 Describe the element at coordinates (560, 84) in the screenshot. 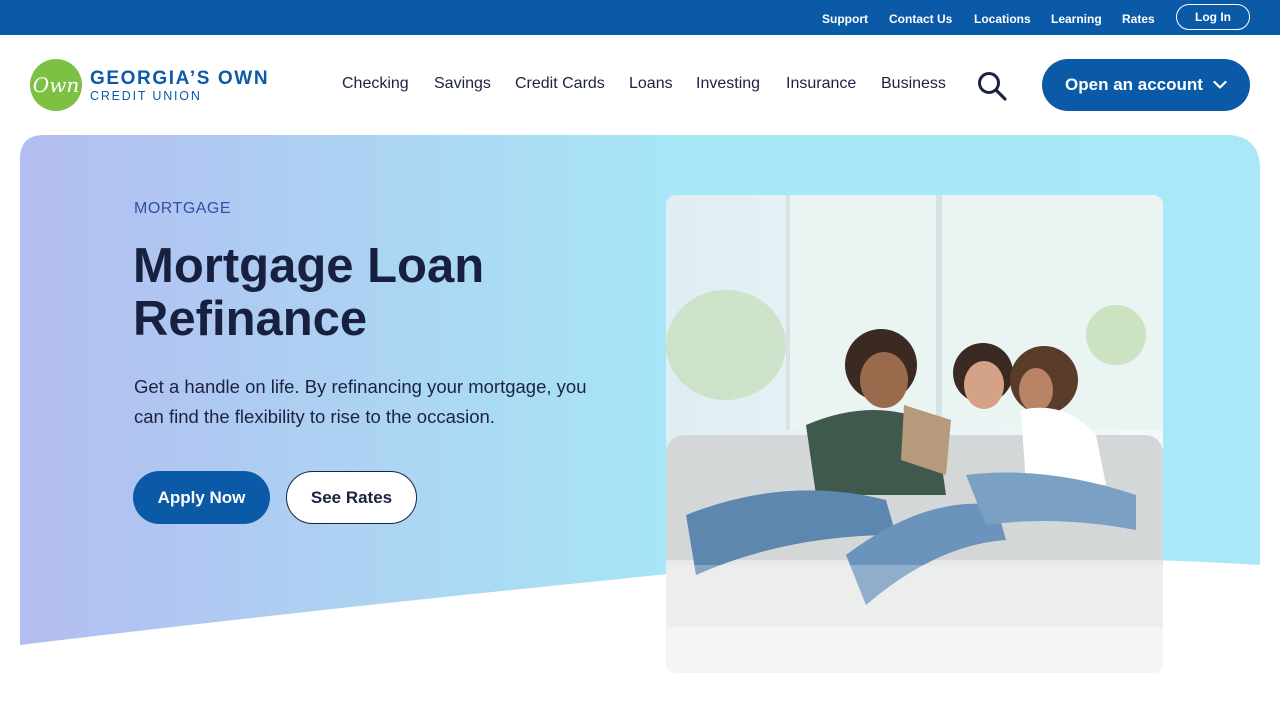

I see `nav-item-credit-cards: Credit Cards` at that location.